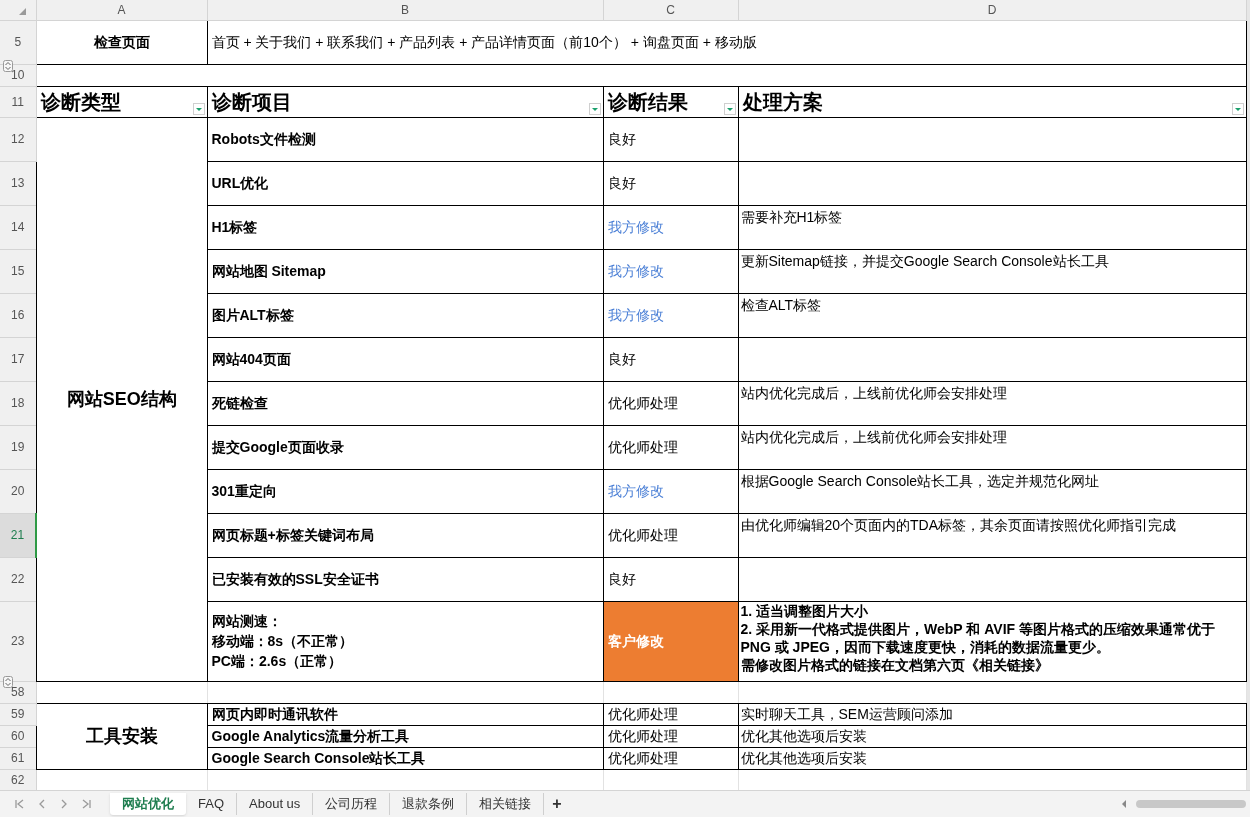  What do you see at coordinates (18, 42) in the screenshot?
I see `row-number: 5` at bounding box center [18, 42].